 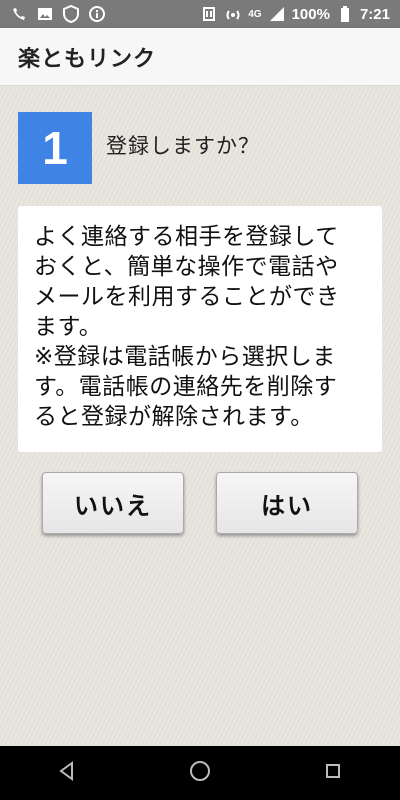 I want to click on message-line: ます。, so click(x=68, y=327).